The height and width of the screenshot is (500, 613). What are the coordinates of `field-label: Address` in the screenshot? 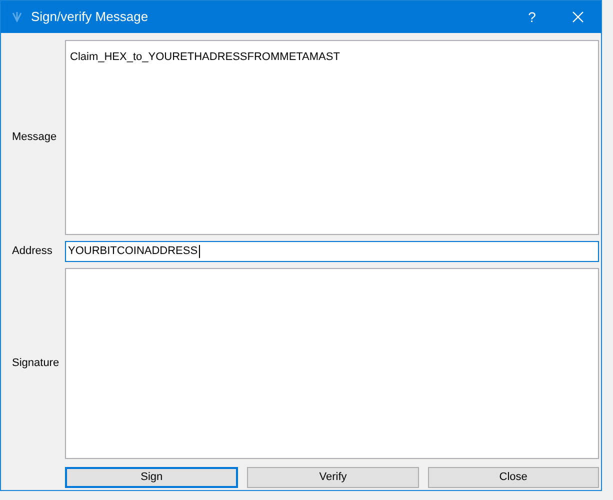 It's located at (32, 252).